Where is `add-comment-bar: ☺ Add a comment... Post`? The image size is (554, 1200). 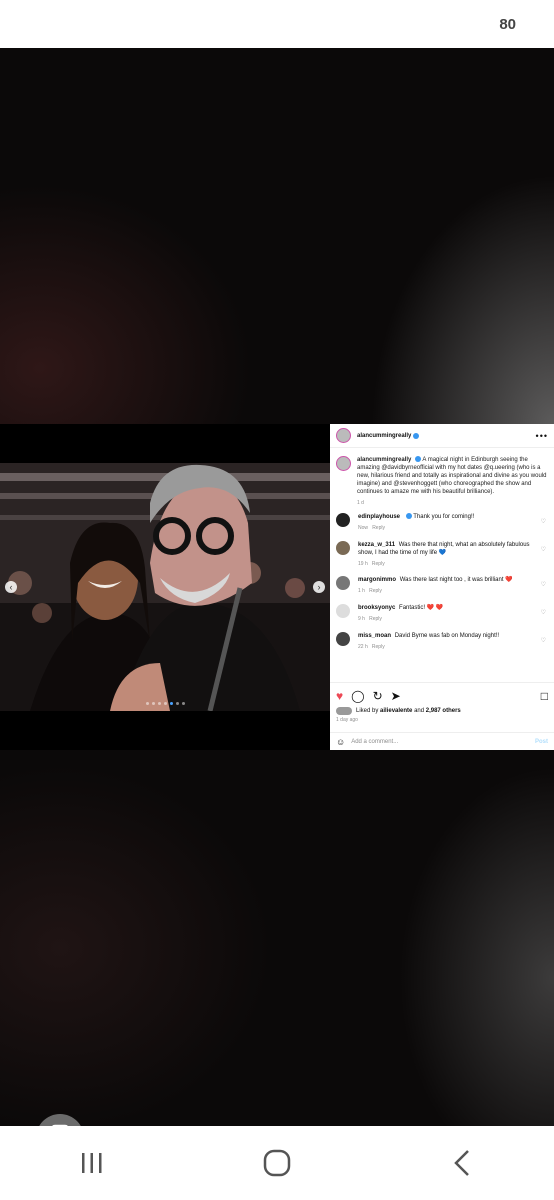
add-comment-bar: ☺ Add a comment... Post is located at coordinates (442, 741).